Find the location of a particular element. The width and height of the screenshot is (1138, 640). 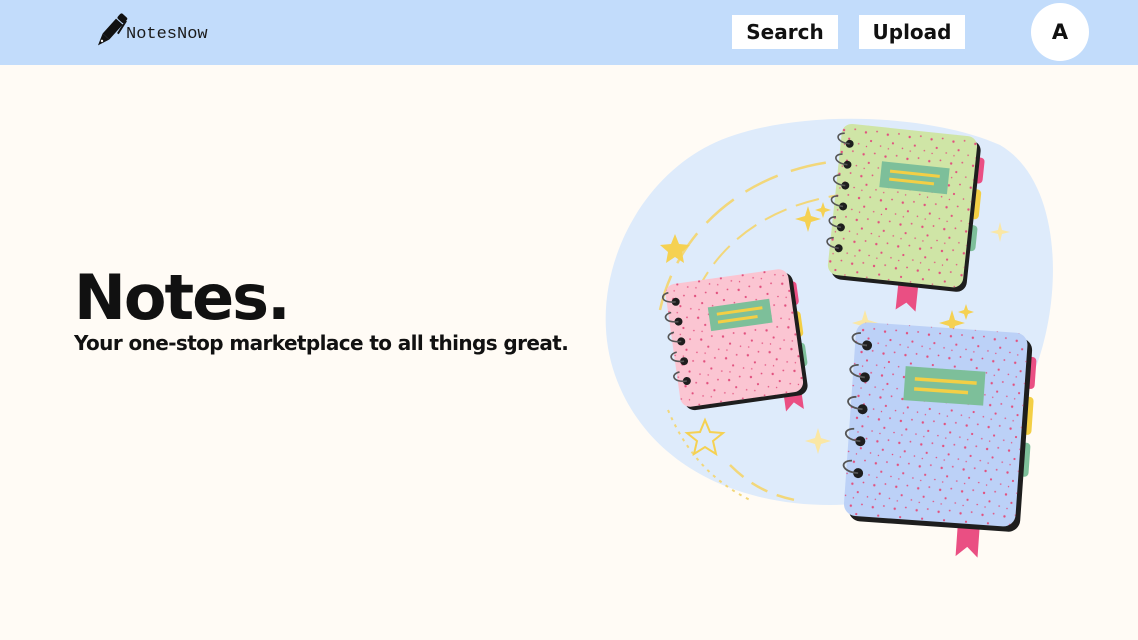

logo: NotesNow is located at coordinates (147, 32).